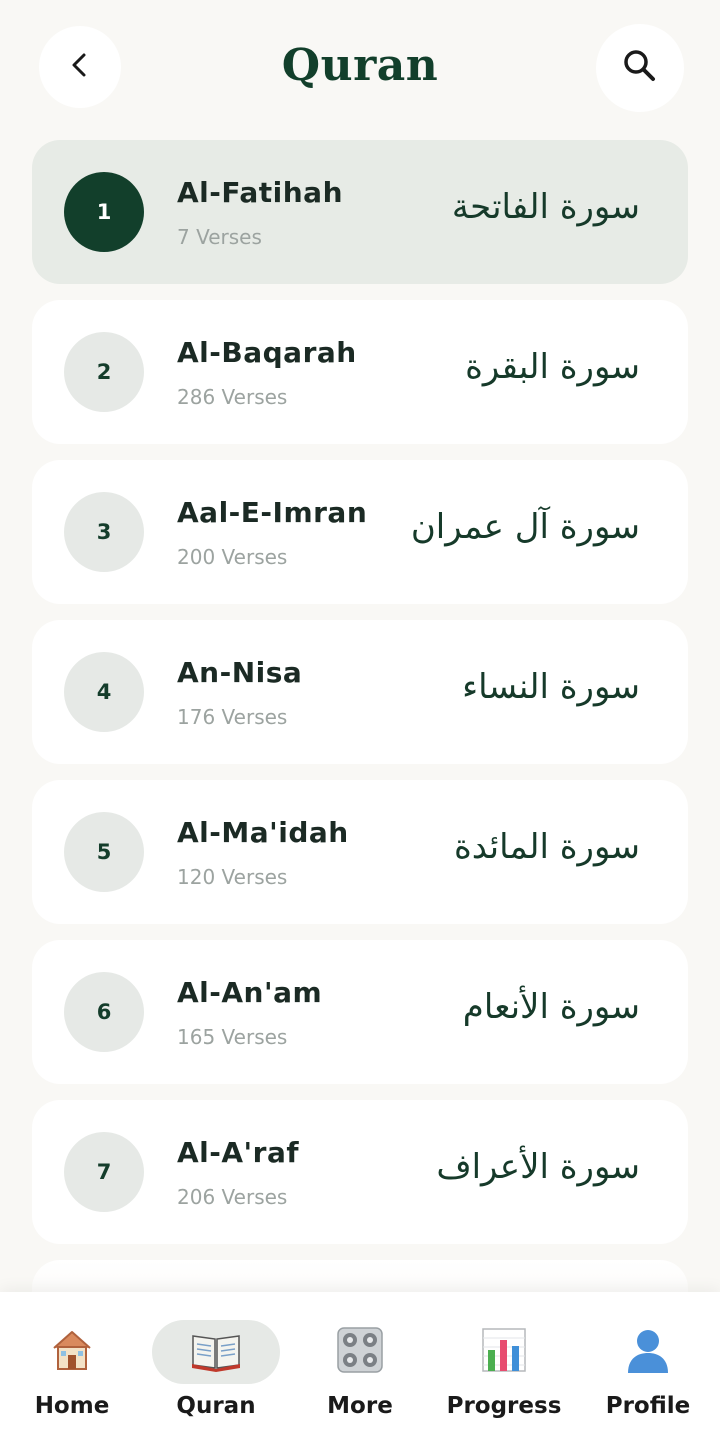 The height and width of the screenshot is (1450, 720). I want to click on nav-label: More, so click(360, 1406).